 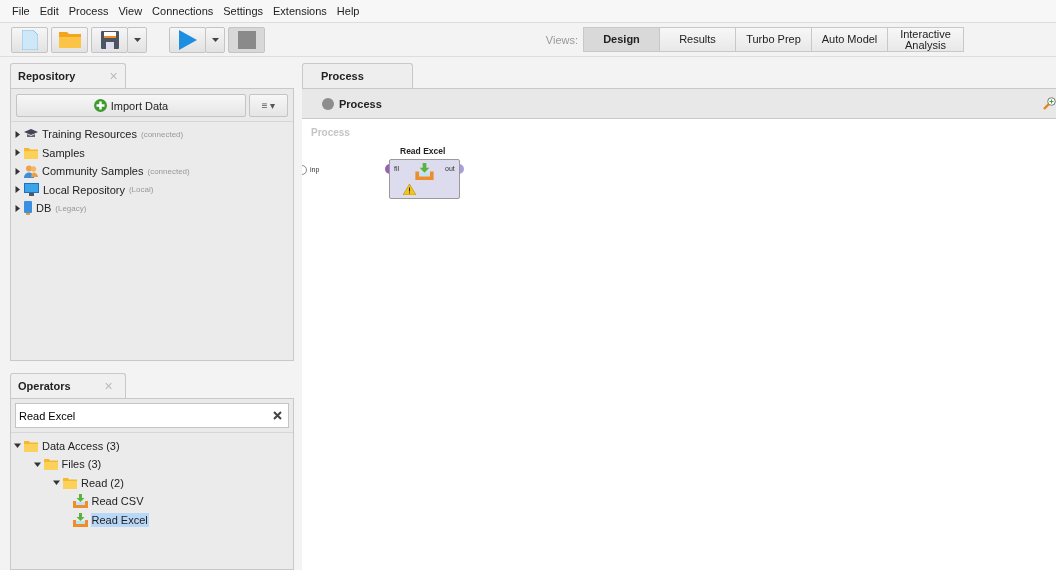 I want to click on view-tab: Auto Model, so click(x=849, y=39).